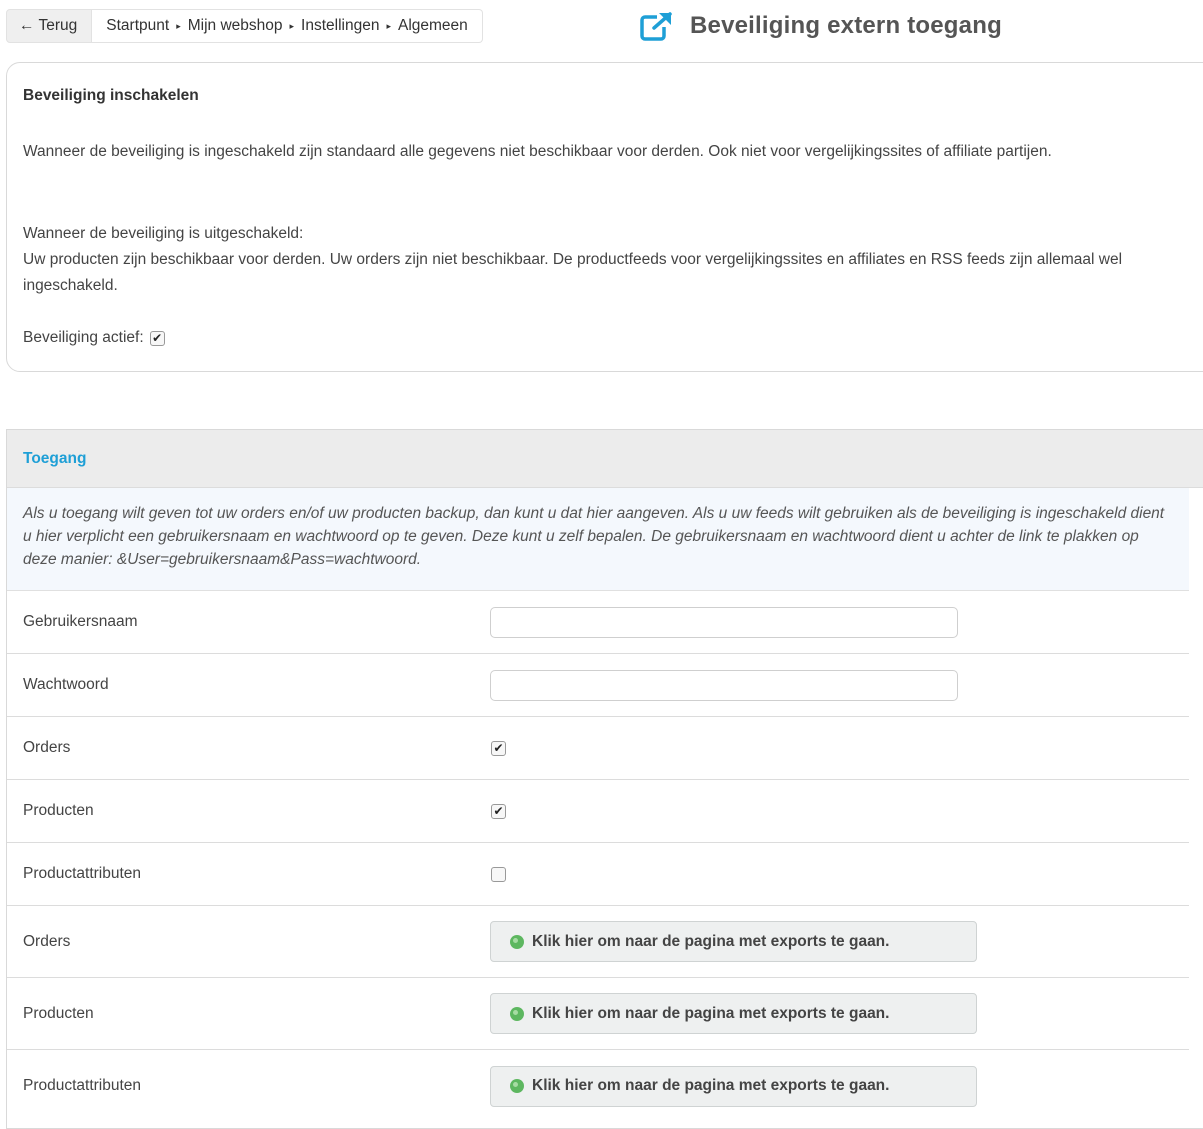 This screenshot has height=1129, width=1203. What do you see at coordinates (846, 25) in the screenshot?
I see `page-title: Beveiliging extern toegang` at bounding box center [846, 25].